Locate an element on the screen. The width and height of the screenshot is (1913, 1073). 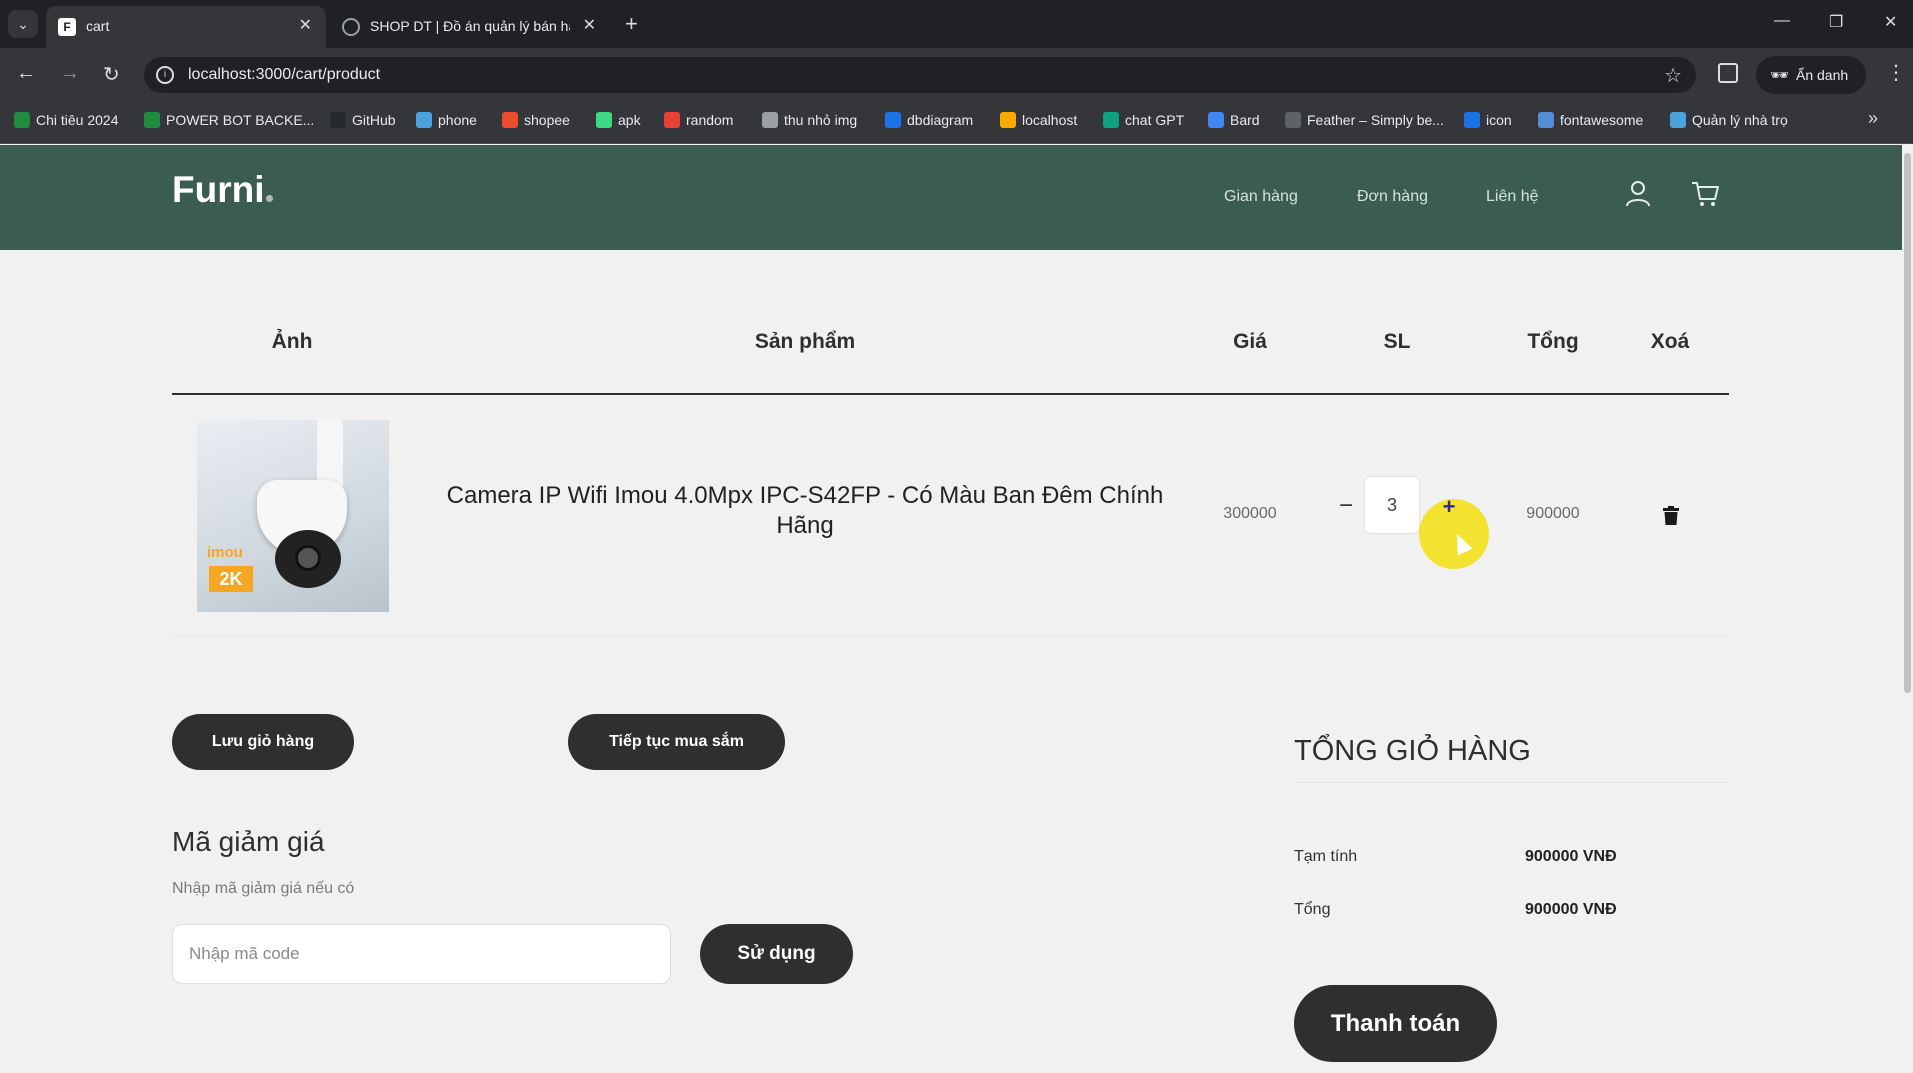
cart-icon is located at coordinates (1705, 194).